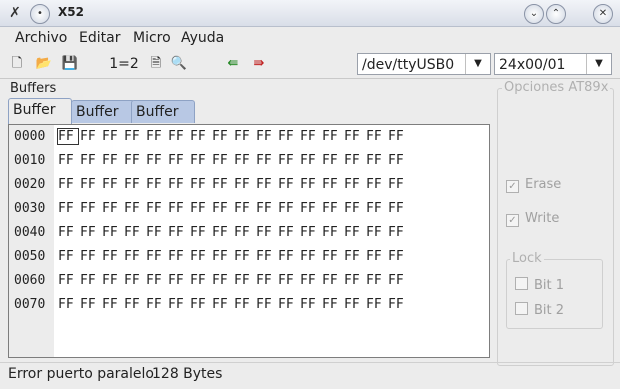 This screenshot has height=389, width=620. Describe the element at coordinates (99, 38) in the screenshot. I see `menu-editar: Editar` at that location.